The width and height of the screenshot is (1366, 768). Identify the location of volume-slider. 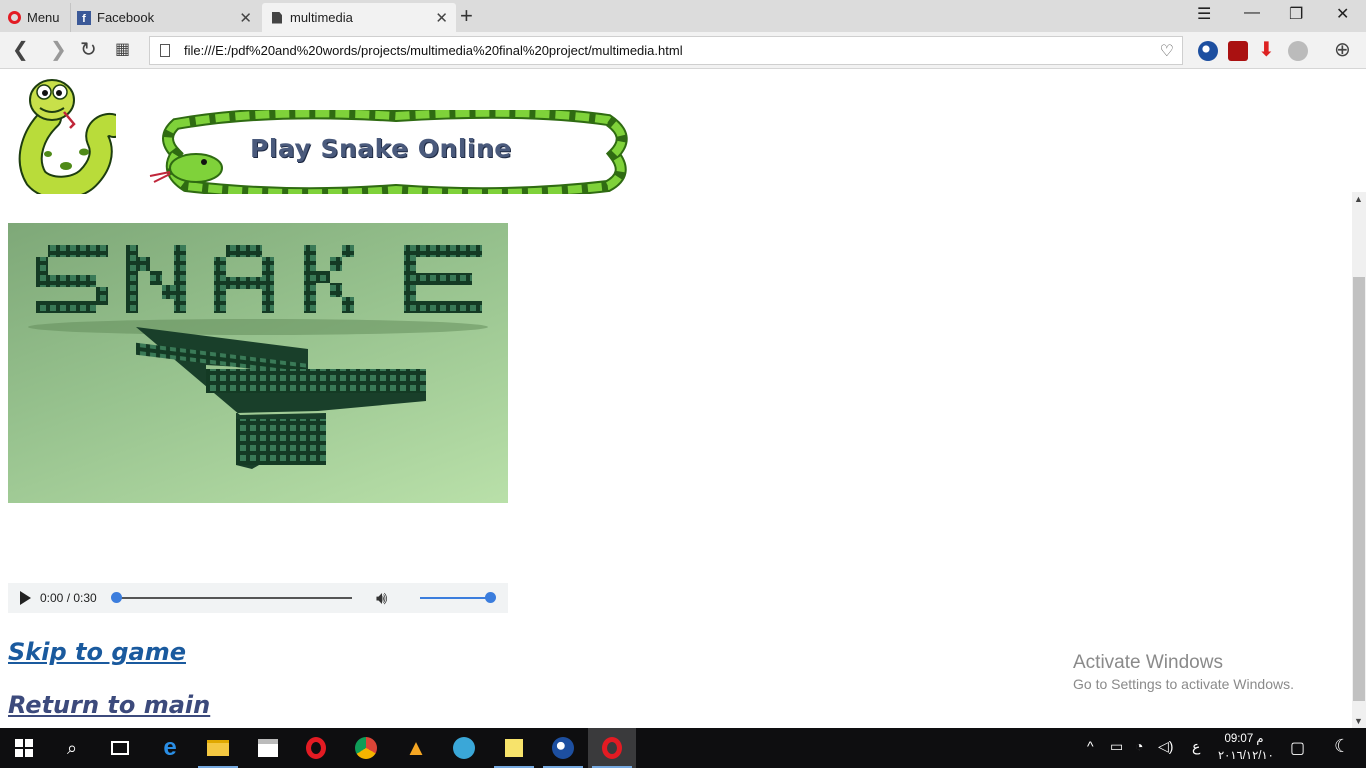
(455, 598).